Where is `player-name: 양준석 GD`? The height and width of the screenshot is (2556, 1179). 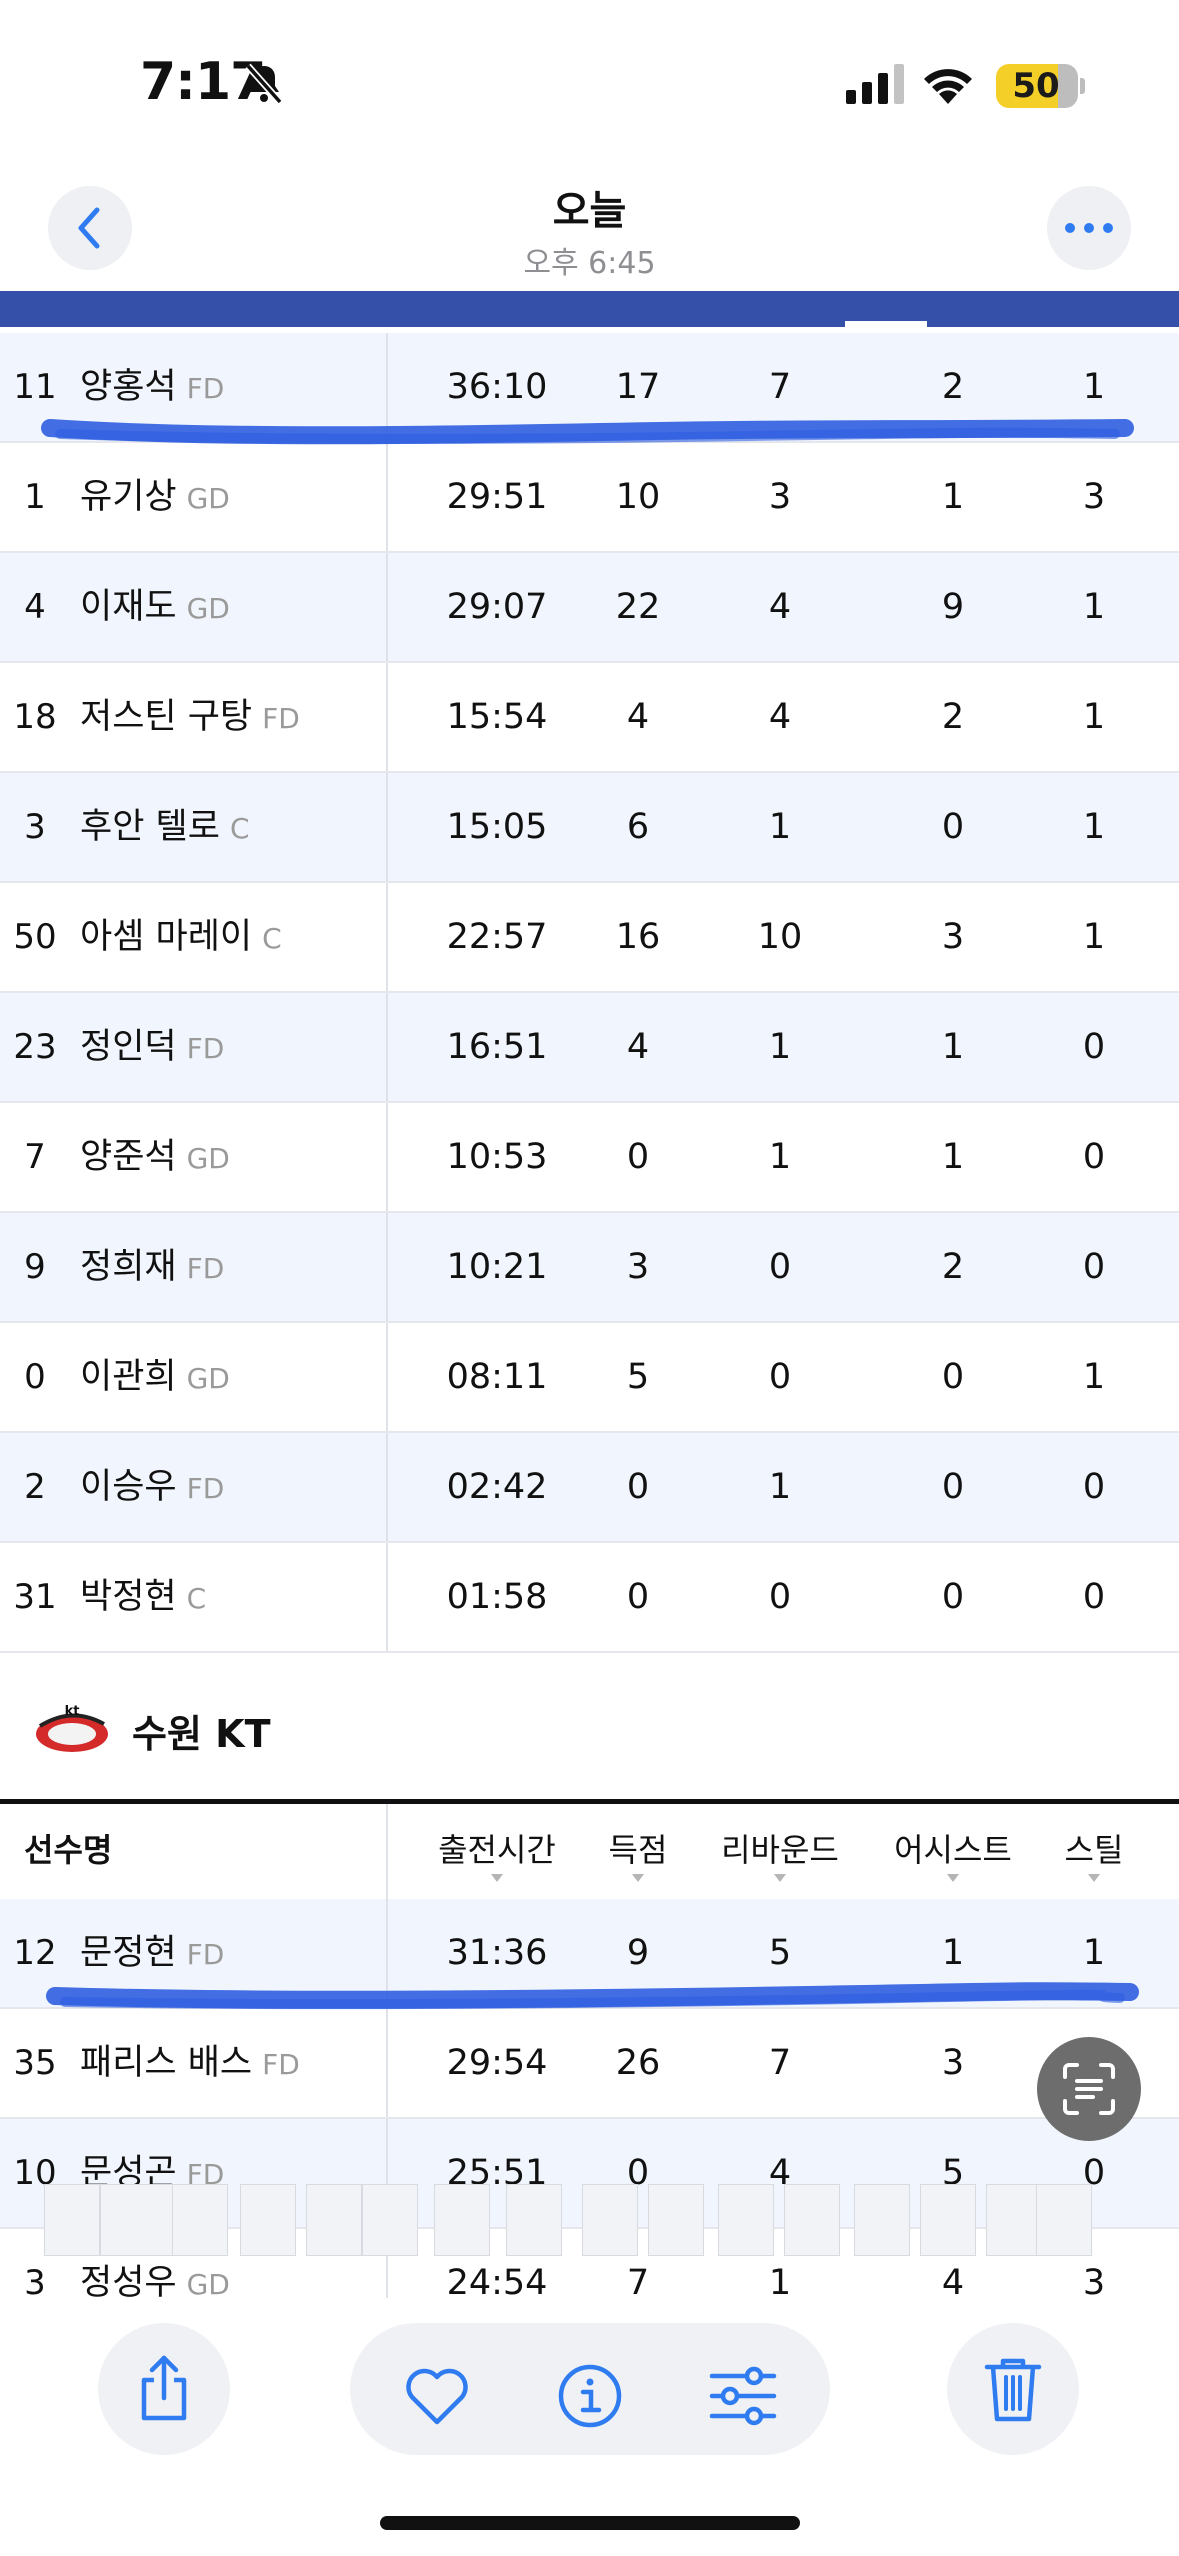
player-name: 양준석 GD is located at coordinates (155, 1158).